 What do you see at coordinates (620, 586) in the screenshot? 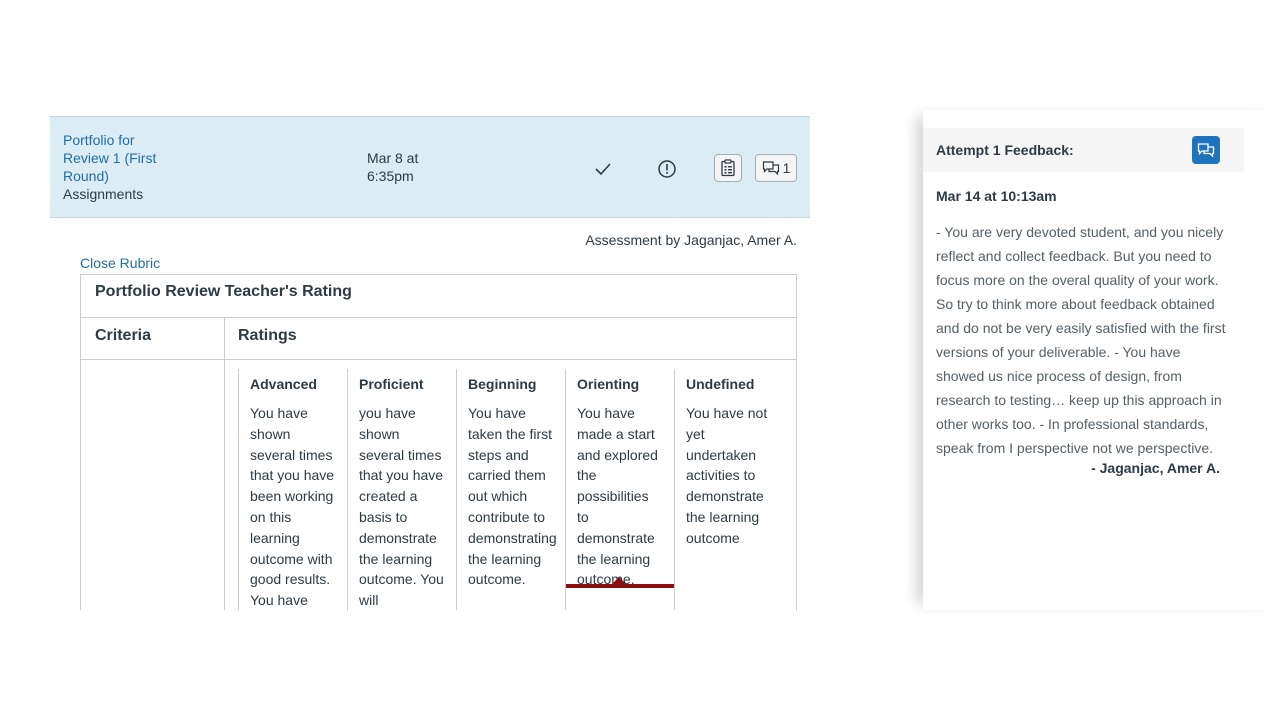
I see `selected-indicator-bar` at bounding box center [620, 586].